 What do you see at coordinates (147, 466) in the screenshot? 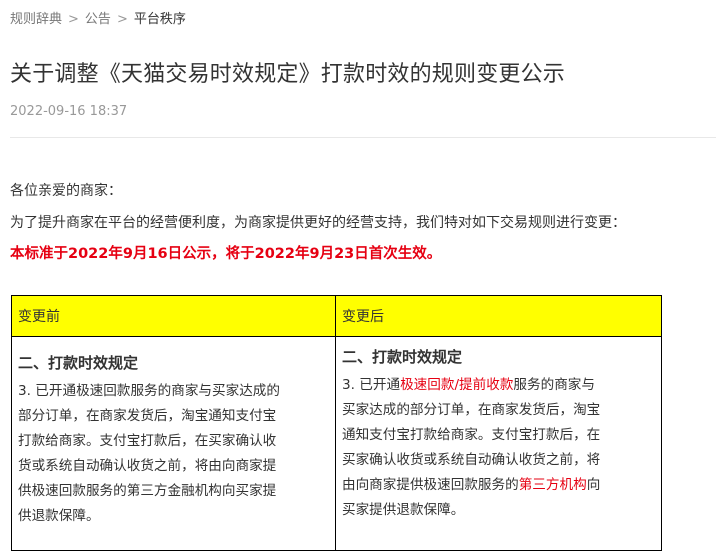
I see `before-line: 货或系统自动确认收货之前，将由向商家提` at bounding box center [147, 466].